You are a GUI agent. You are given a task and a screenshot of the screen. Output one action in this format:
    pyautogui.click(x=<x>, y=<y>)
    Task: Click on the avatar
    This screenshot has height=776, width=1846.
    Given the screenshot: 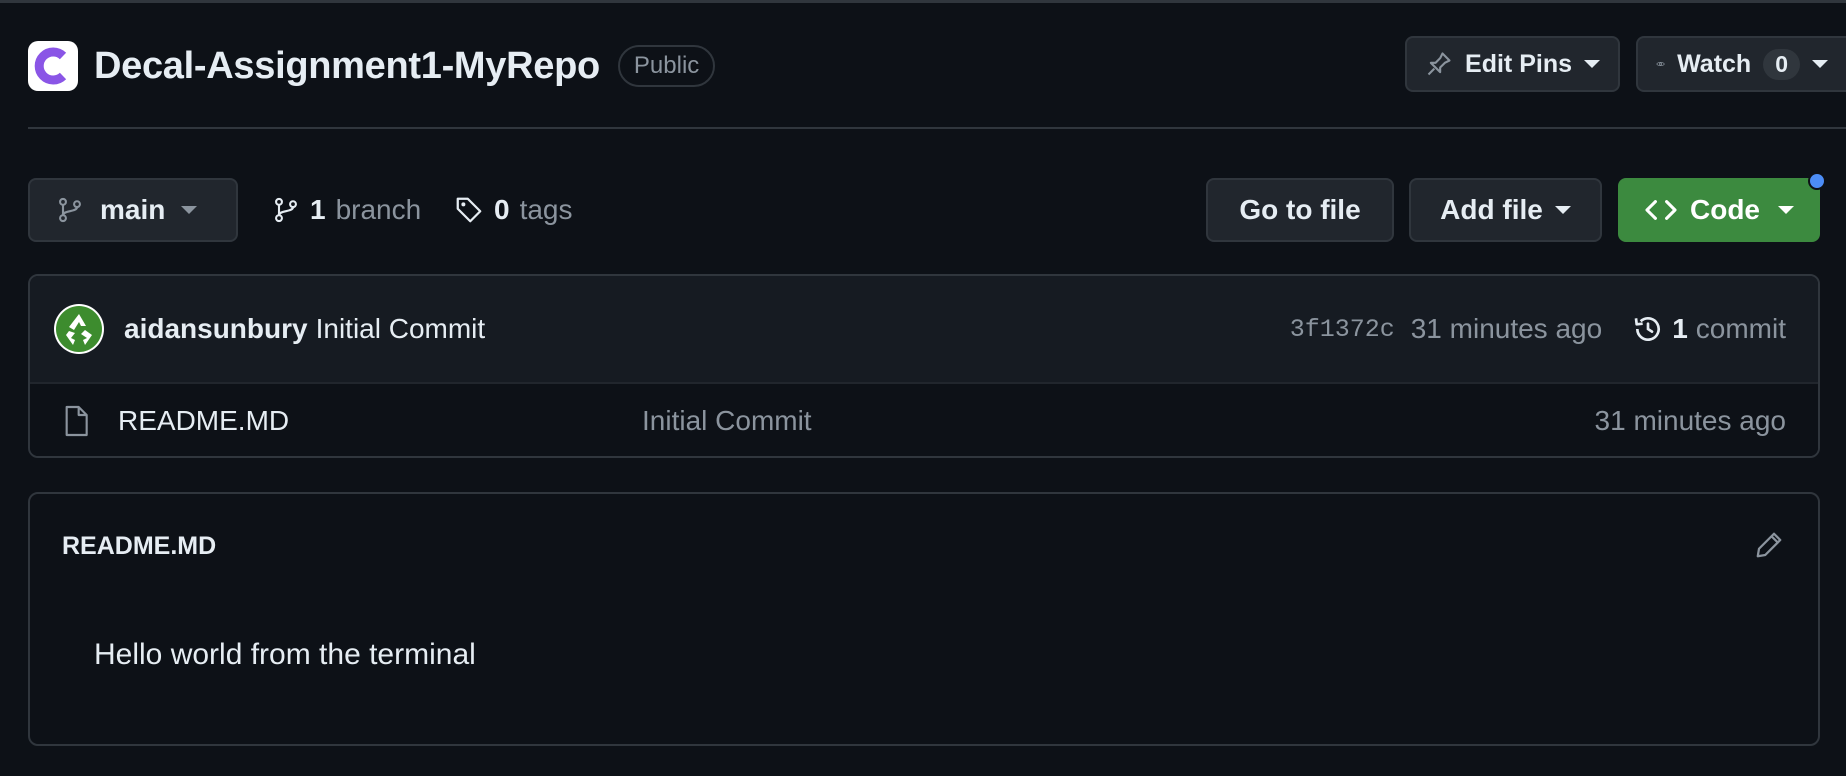 What is the action you would take?
    pyautogui.click(x=79, y=329)
    